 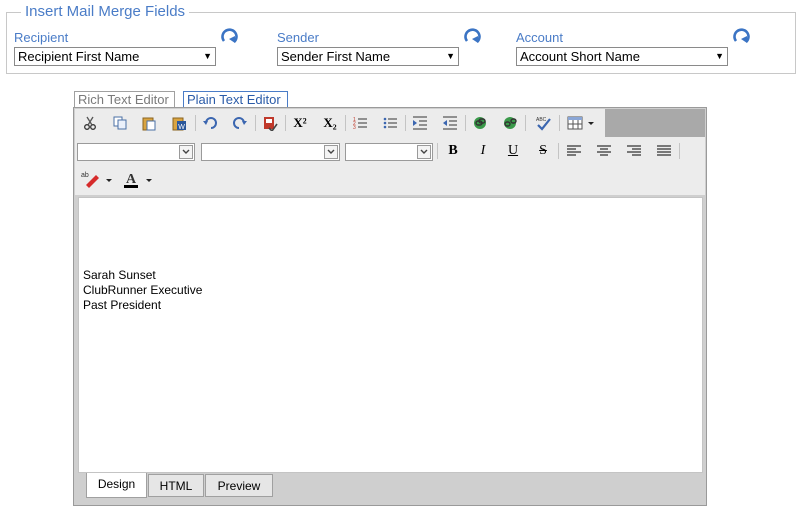 I want to click on highlight-label: ab, so click(x=85, y=175).